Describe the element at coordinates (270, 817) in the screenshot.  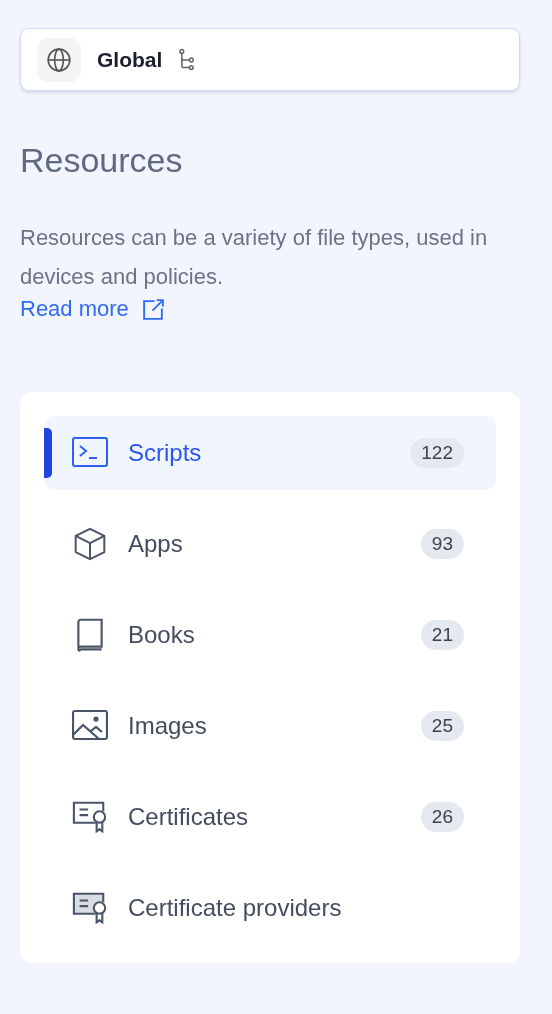
I see `resource-item: Certificates 26` at that location.